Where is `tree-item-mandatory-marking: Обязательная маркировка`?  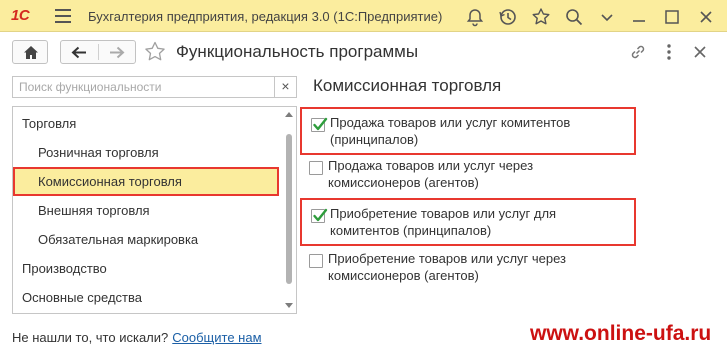
tree-item-mandatory-marking: Обязательная маркировка is located at coordinates (148, 239).